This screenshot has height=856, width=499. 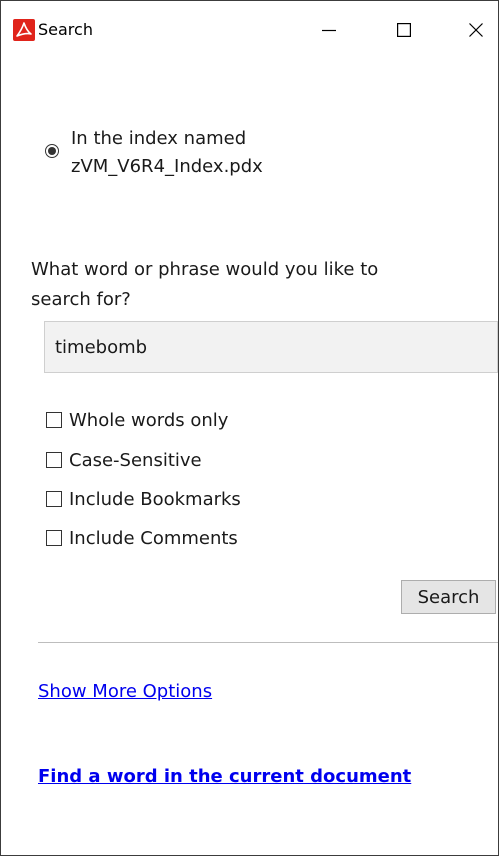 I want to click on adobe-acrobat-icon, so click(x=24, y=30).